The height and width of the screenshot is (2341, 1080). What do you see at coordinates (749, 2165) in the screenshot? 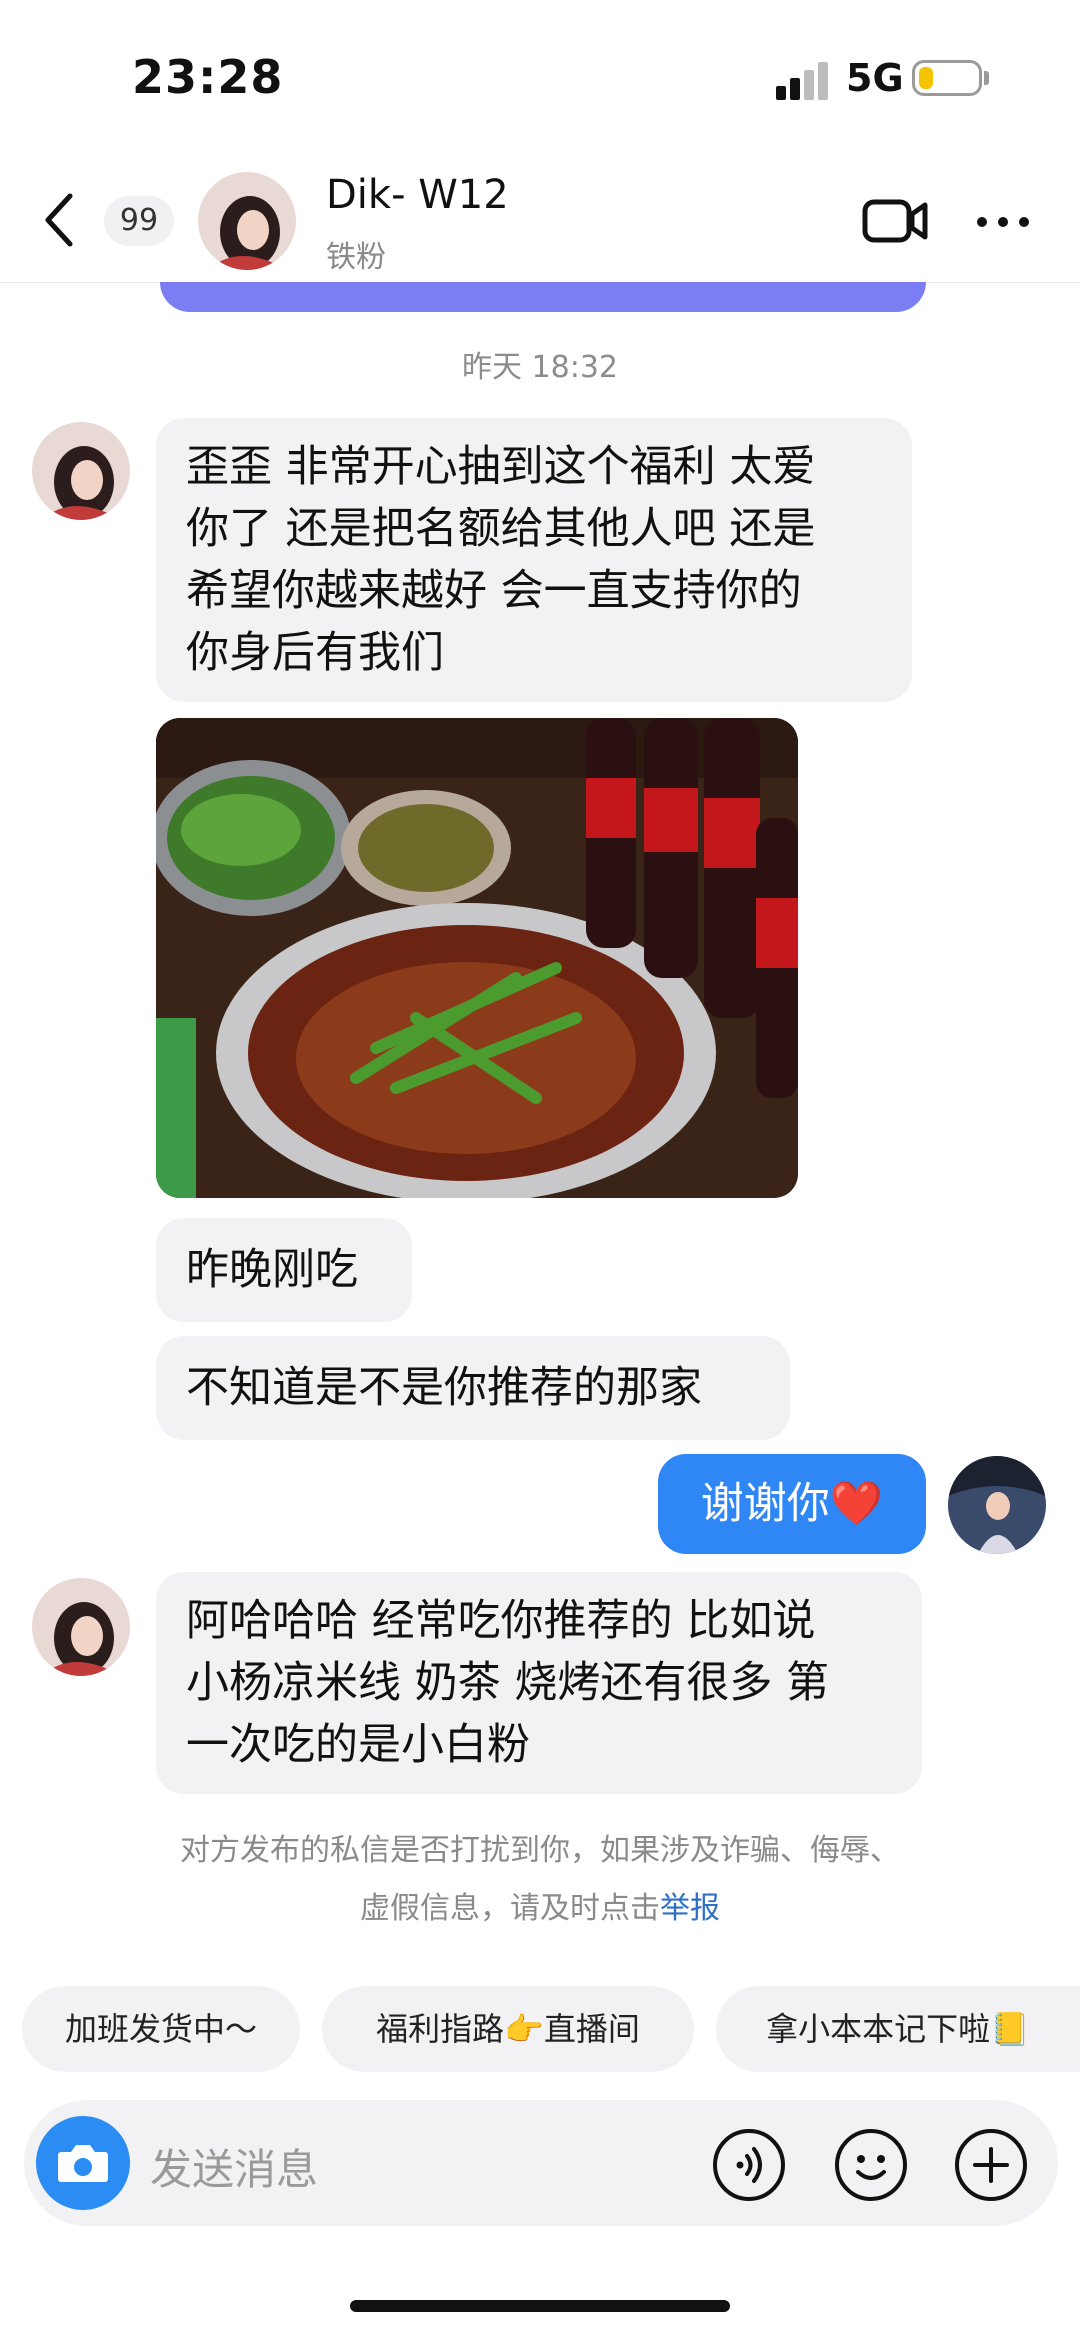
I see `voice-icon` at bounding box center [749, 2165].